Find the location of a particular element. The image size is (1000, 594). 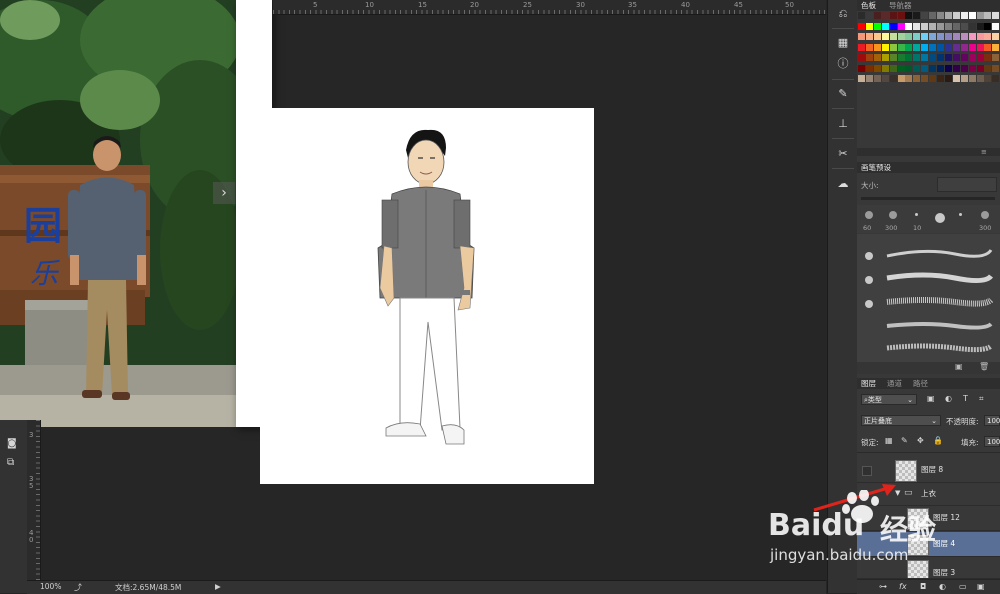

brush-tips-row: 60 300 10 300 is located at coordinates (928, 219).